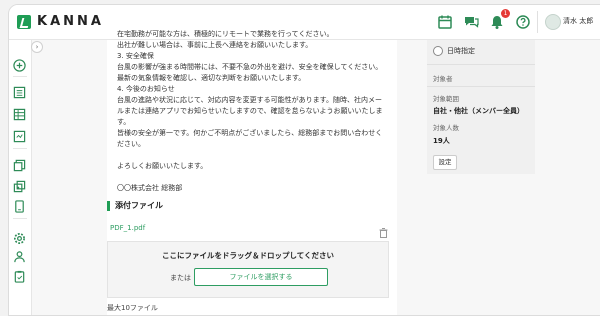  I want to click on logo-text: KANNA, so click(70, 21).